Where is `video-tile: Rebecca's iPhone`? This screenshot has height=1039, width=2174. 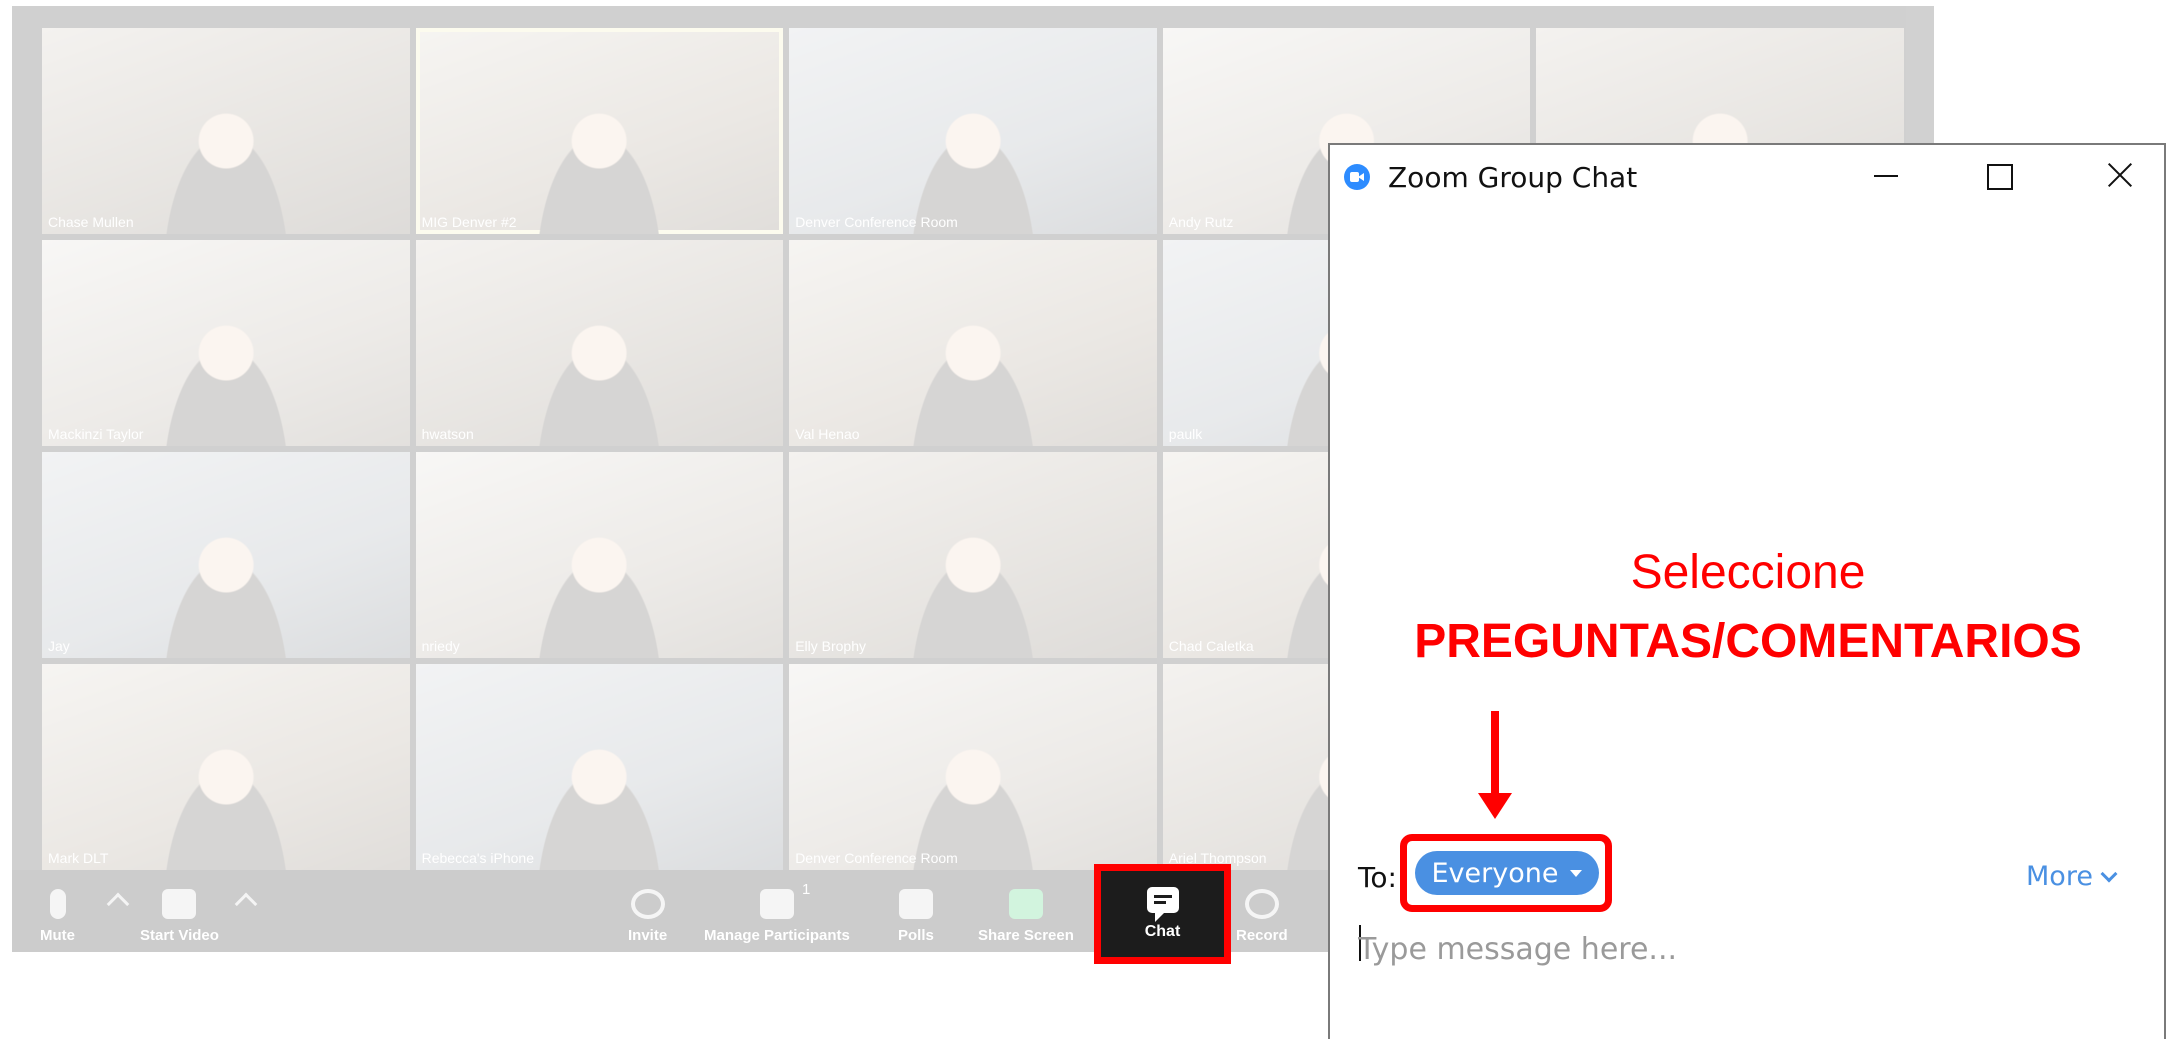 video-tile: Rebecca's iPhone is located at coordinates (599, 767).